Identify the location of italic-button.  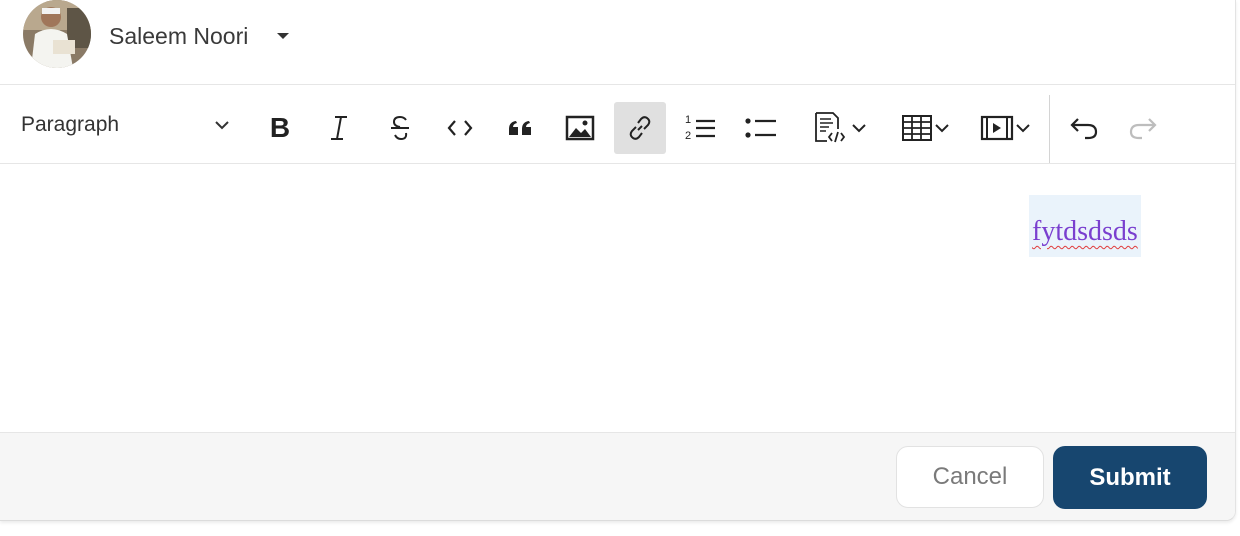
(339, 128).